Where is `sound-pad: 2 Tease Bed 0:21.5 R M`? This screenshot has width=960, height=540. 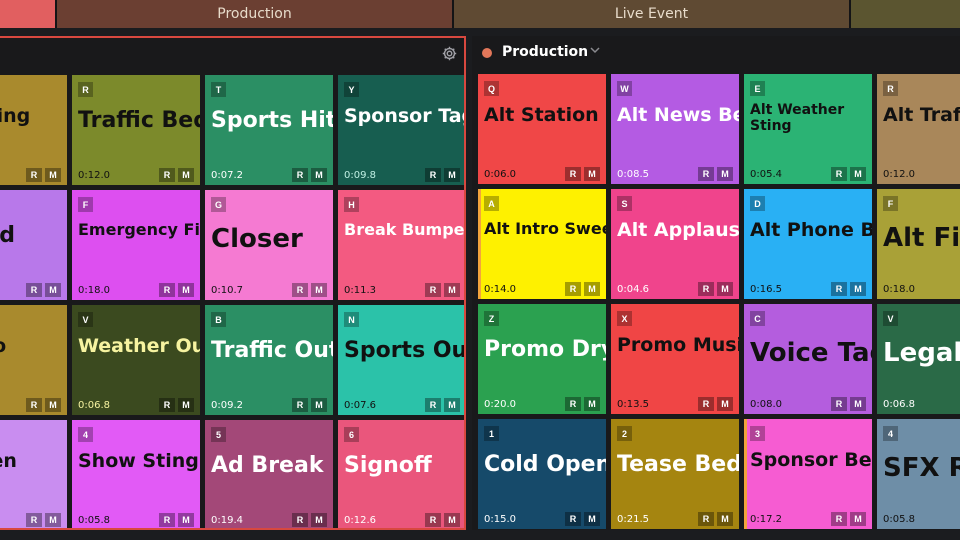
sound-pad: 2 Tease Bed 0:21.5 R M is located at coordinates (675, 474).